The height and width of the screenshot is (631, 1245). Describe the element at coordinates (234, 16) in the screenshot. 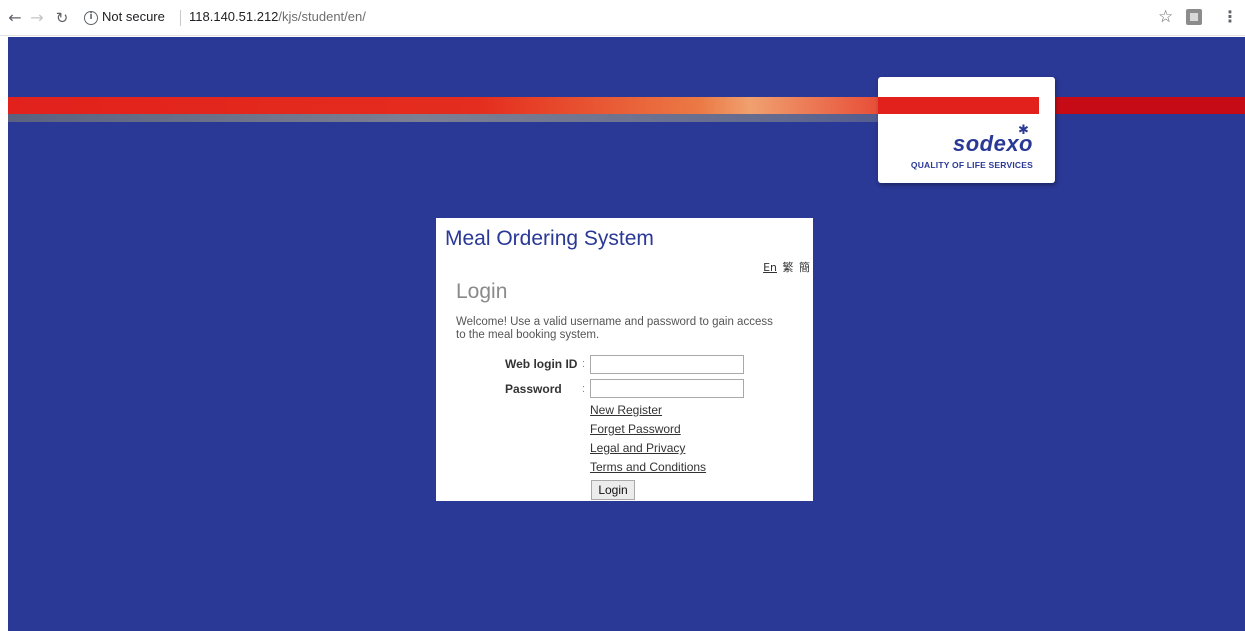

I see `url-host: 118.140.51.212` at that location.